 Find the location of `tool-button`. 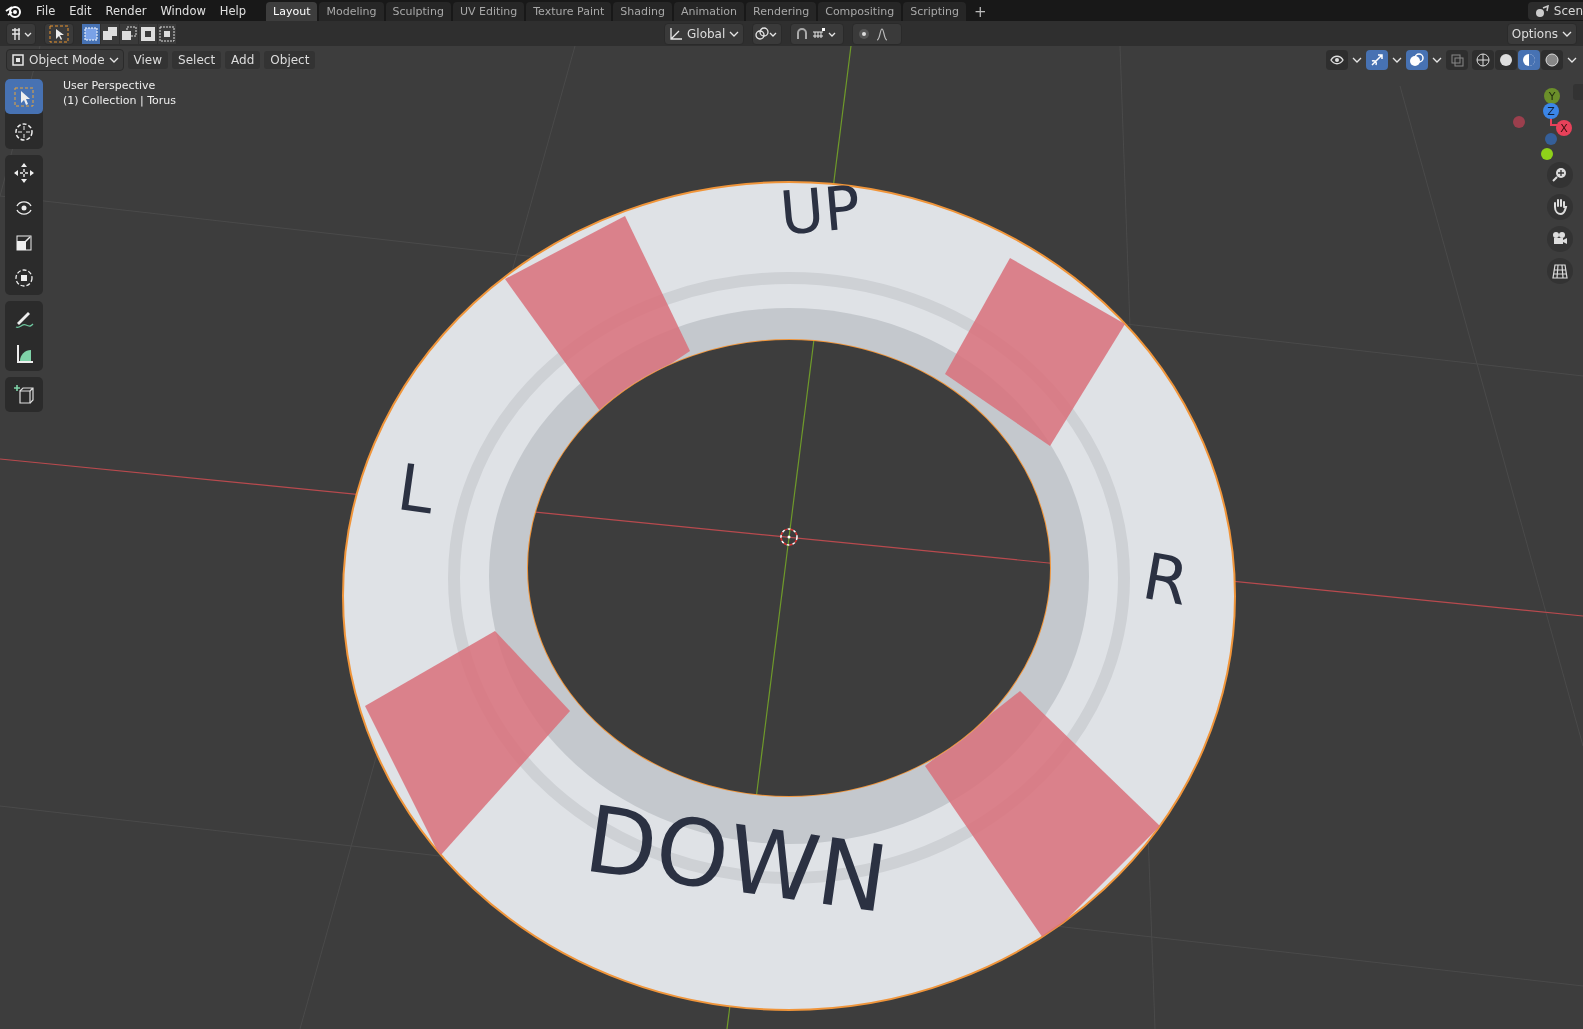

tool-button is located at coordinates (24, 96).